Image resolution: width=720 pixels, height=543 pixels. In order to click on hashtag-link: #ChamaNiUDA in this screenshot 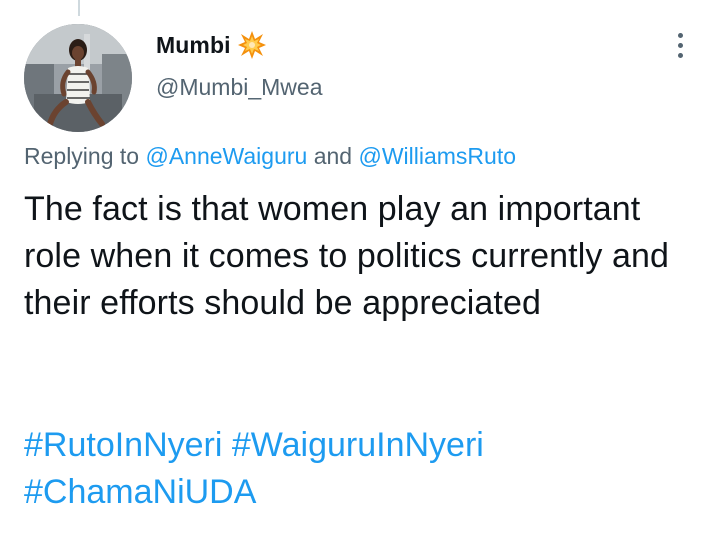, I will do `click(140, 492)`.